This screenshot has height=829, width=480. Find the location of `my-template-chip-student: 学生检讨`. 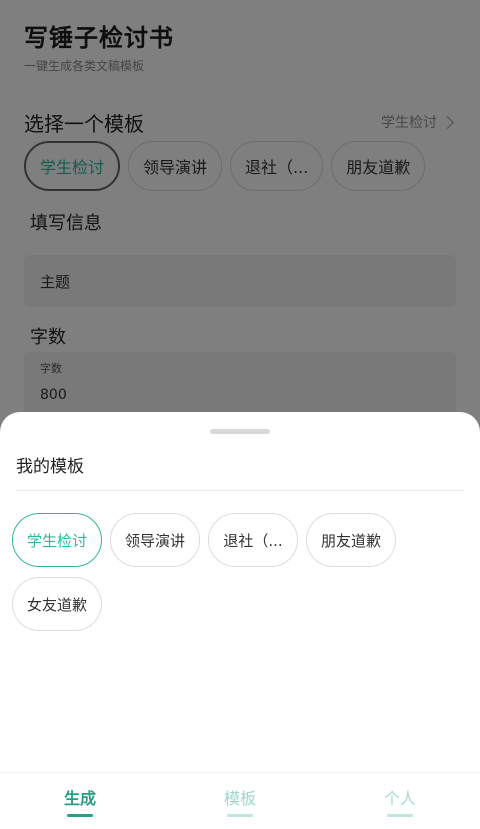

my-template-chip-student: 学生检讨 is located at coordinates (57, 540).